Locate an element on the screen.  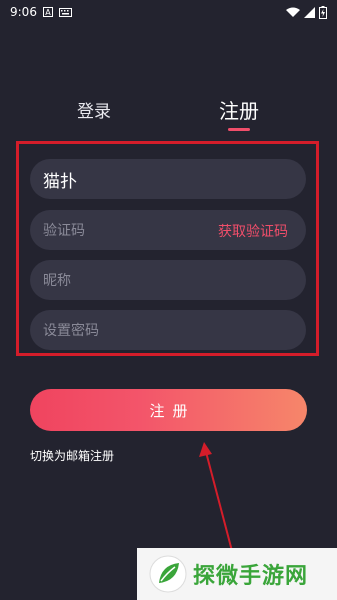
nickname-field: 昵称 is located at coordinates (168, 280).